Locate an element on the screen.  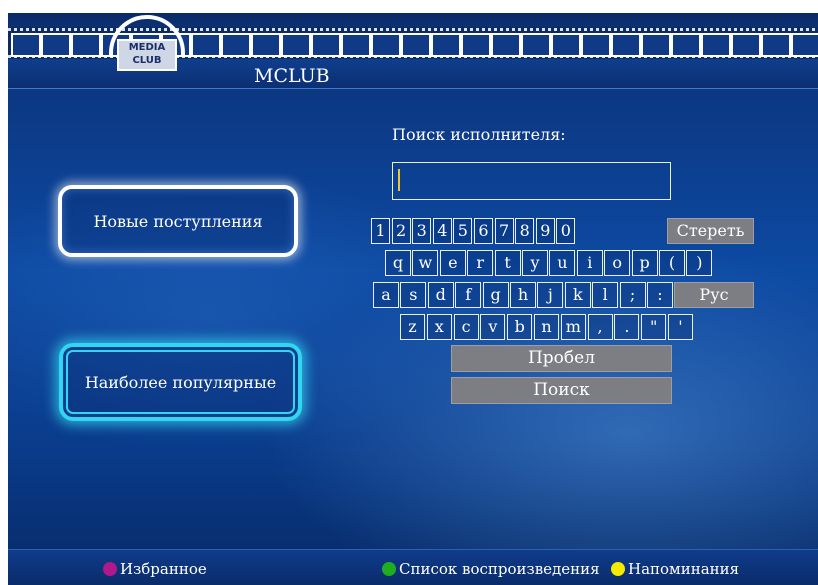
reminders-legend: Напоминания is located at coordinates (675, 569).